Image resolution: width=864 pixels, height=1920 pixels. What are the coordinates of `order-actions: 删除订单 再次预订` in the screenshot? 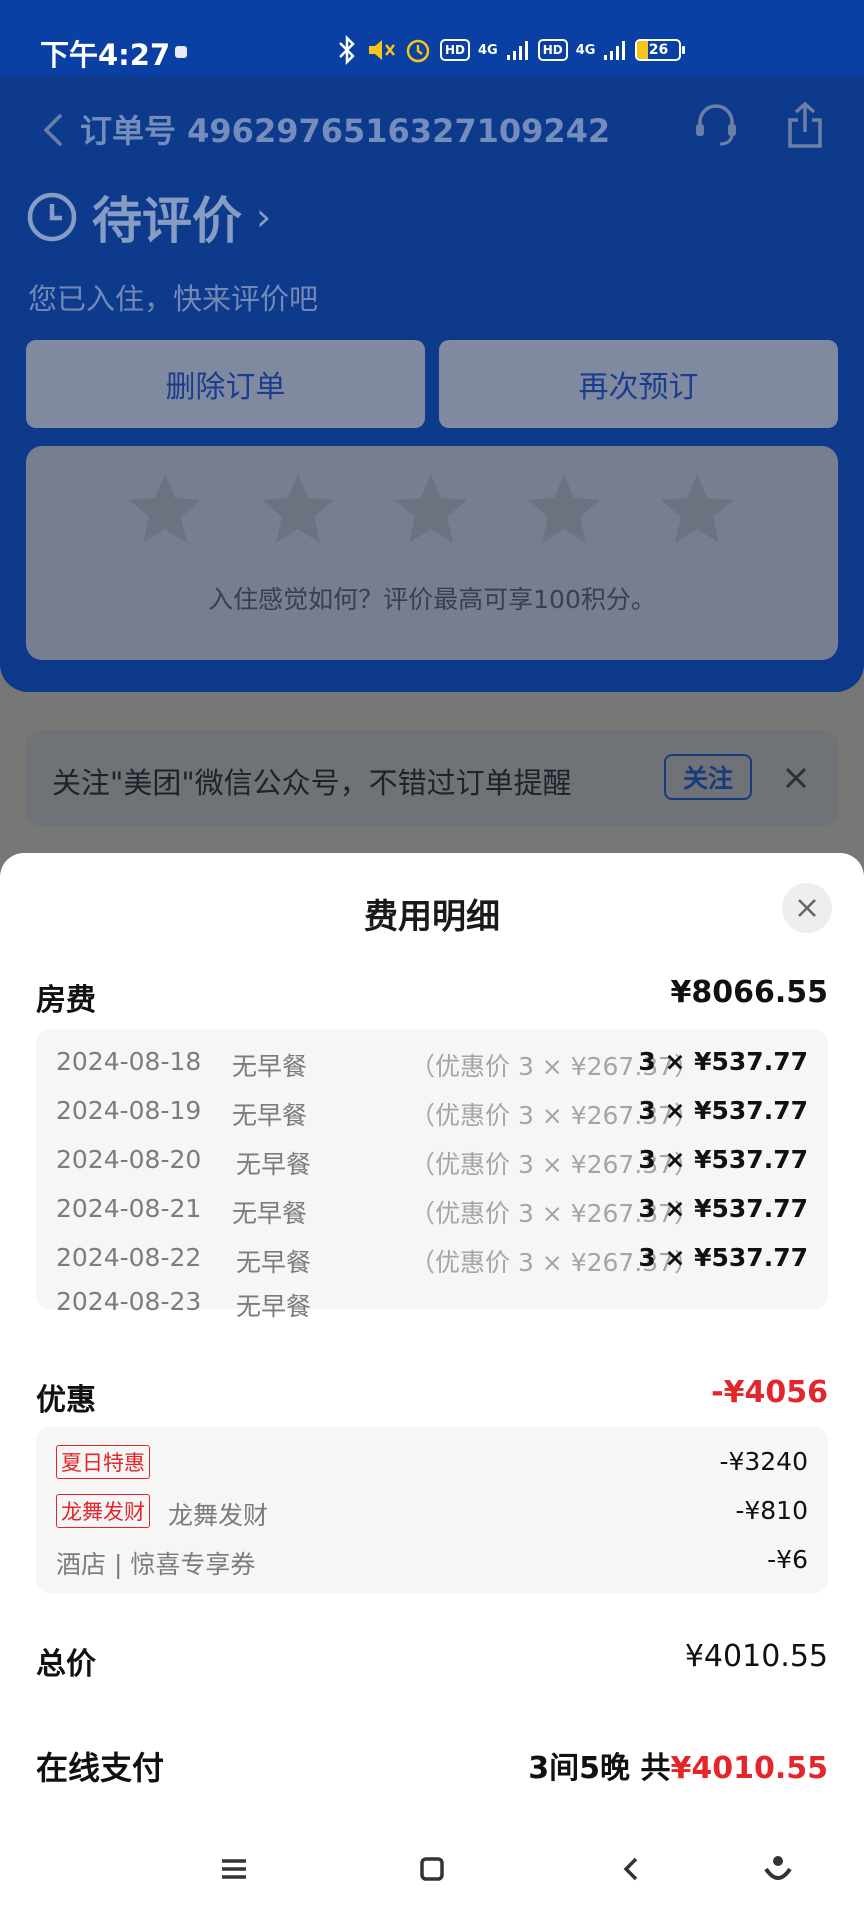 It's located at (432, 384).